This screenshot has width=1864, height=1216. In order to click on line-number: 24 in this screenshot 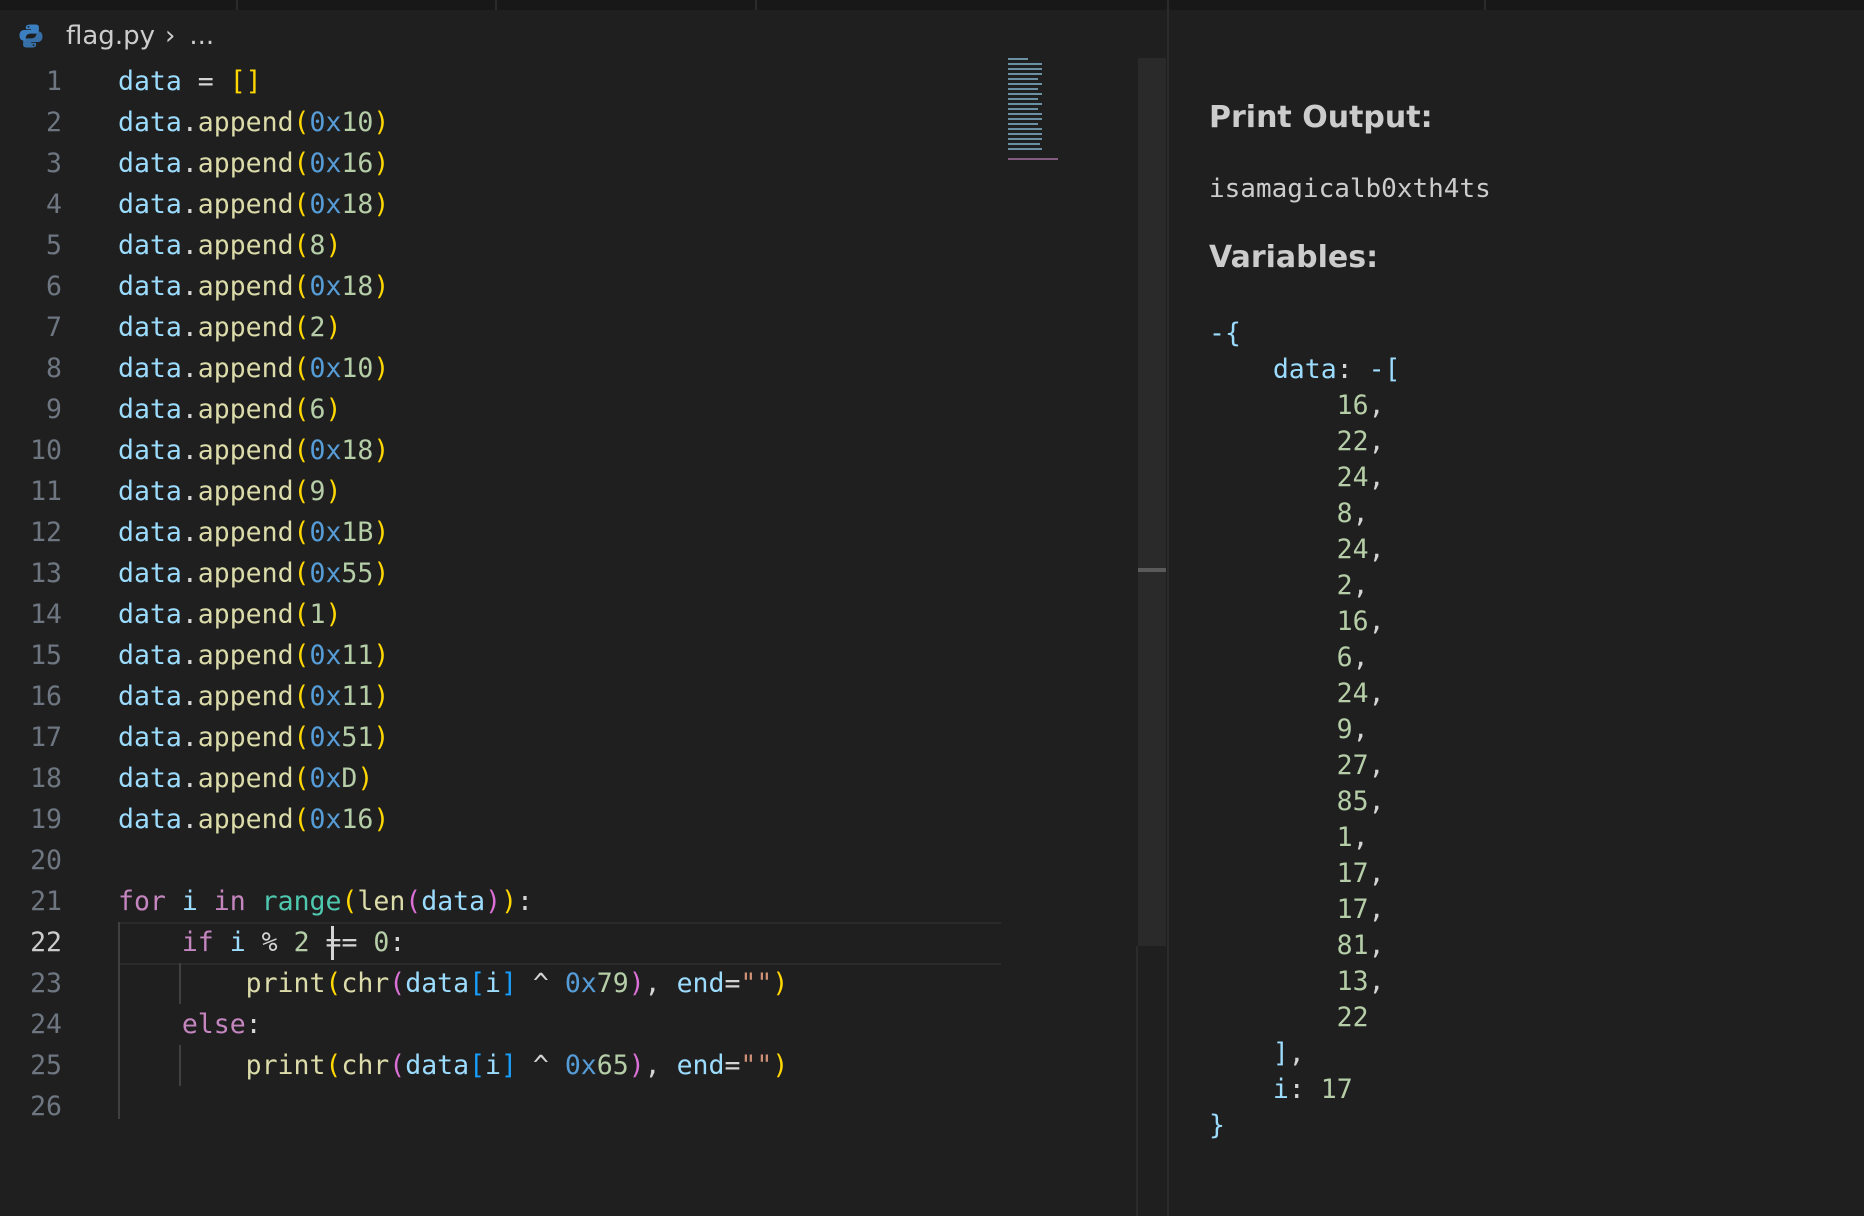, I will do `click(46, 1024)`.